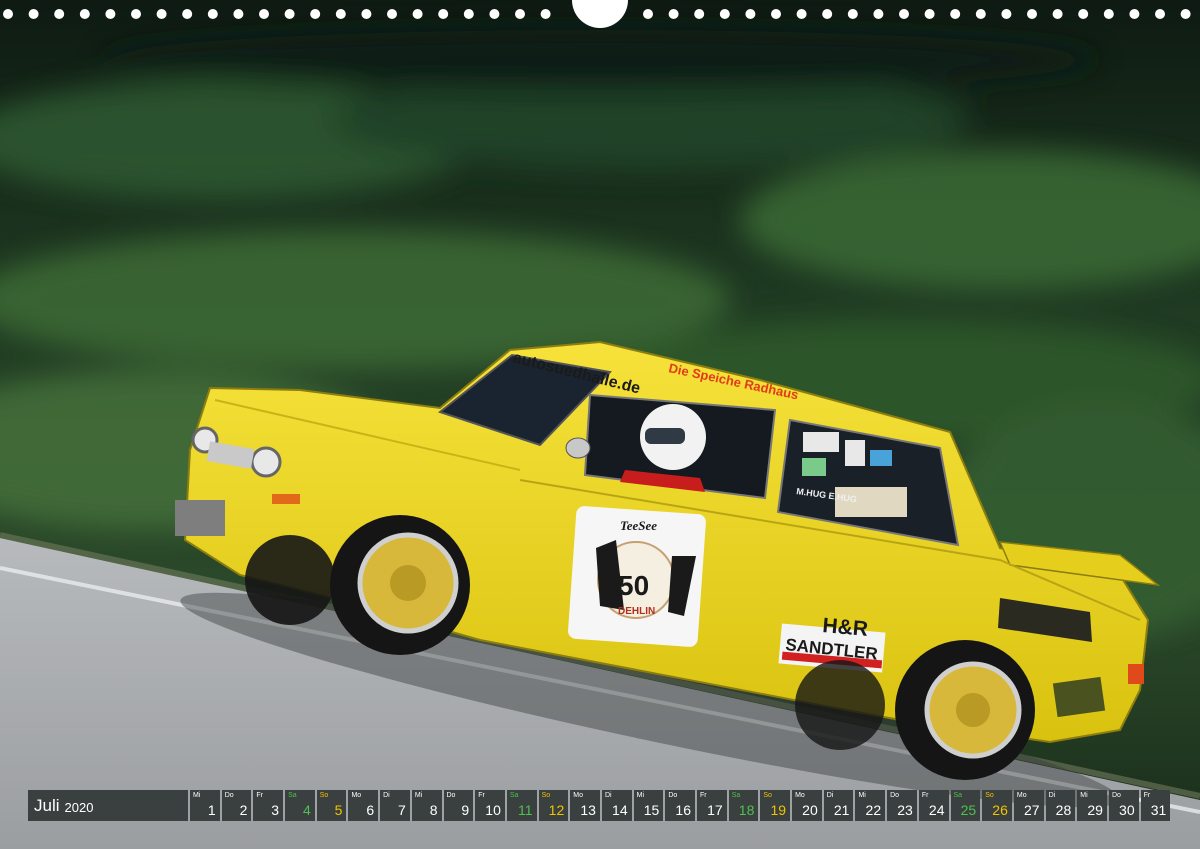 The width and height of the screenshot is (1200, 849). Describe the element at coordinates (845, 627) in the screenshot. I see `sponsor-hr: H&R` at that location.